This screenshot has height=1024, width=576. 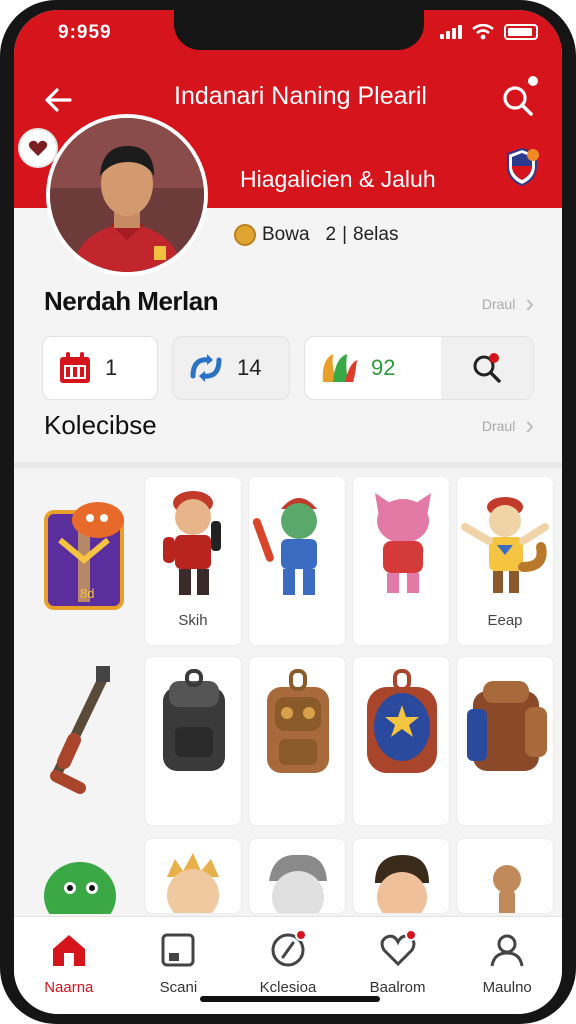 I want to click on collection-item-soldier: Skih, so click(x=193, y=561).